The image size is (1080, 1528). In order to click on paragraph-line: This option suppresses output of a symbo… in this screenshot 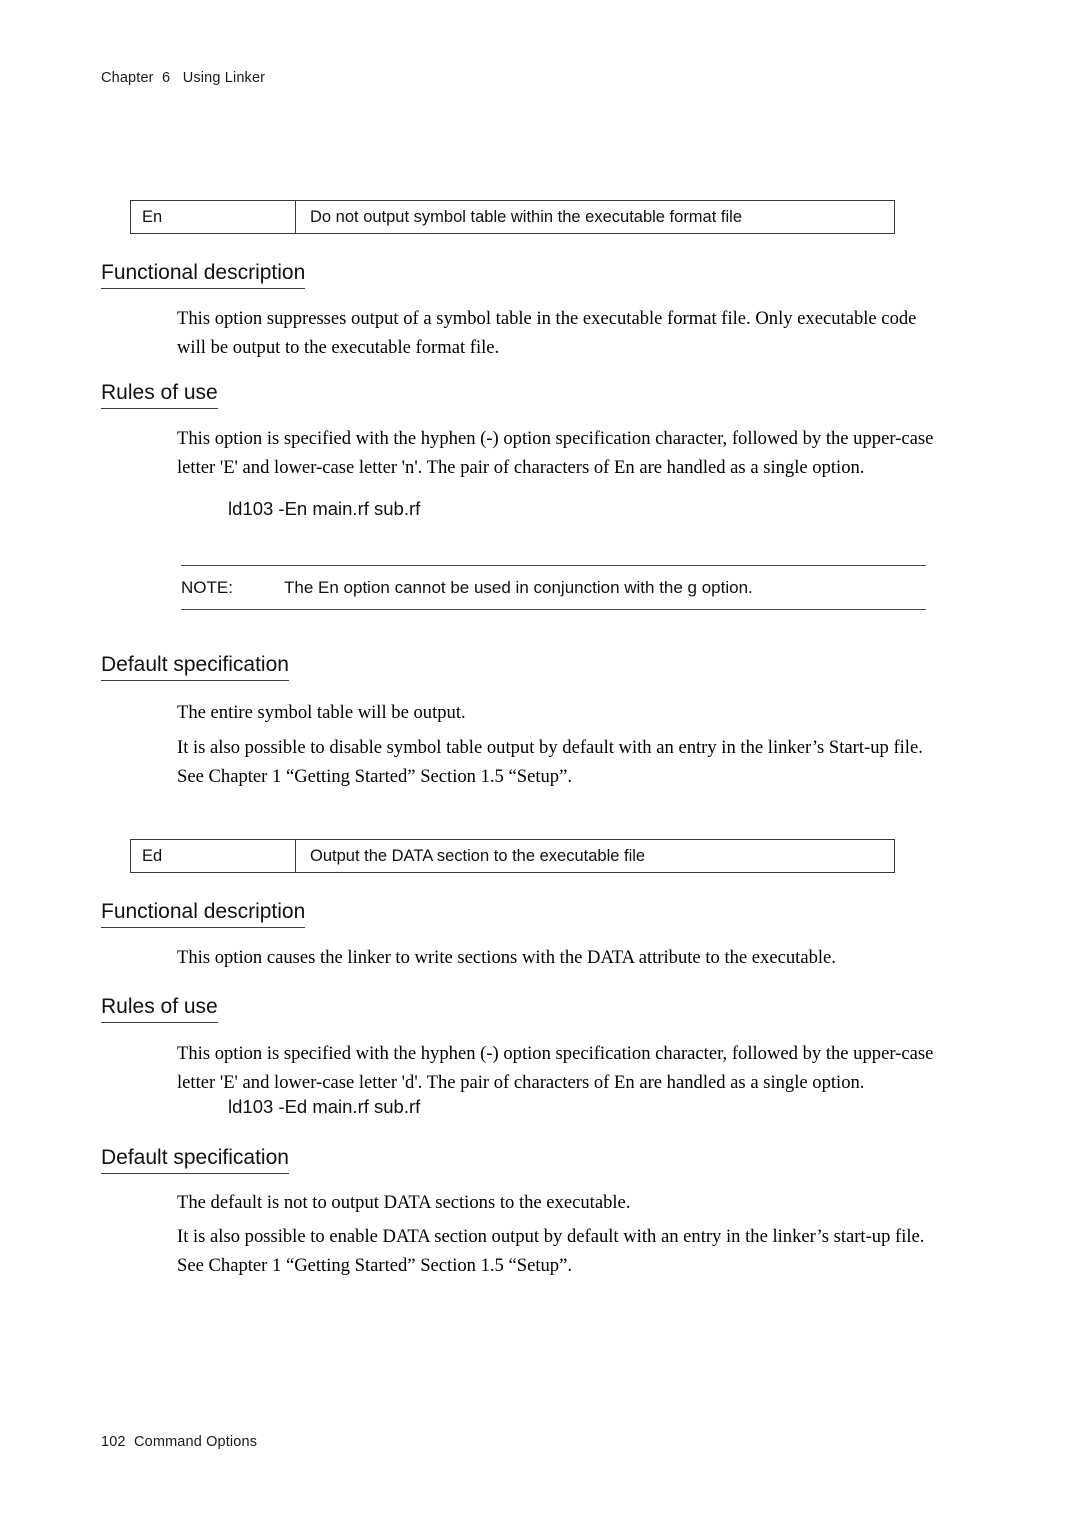, I will do `click(547, 318)`.